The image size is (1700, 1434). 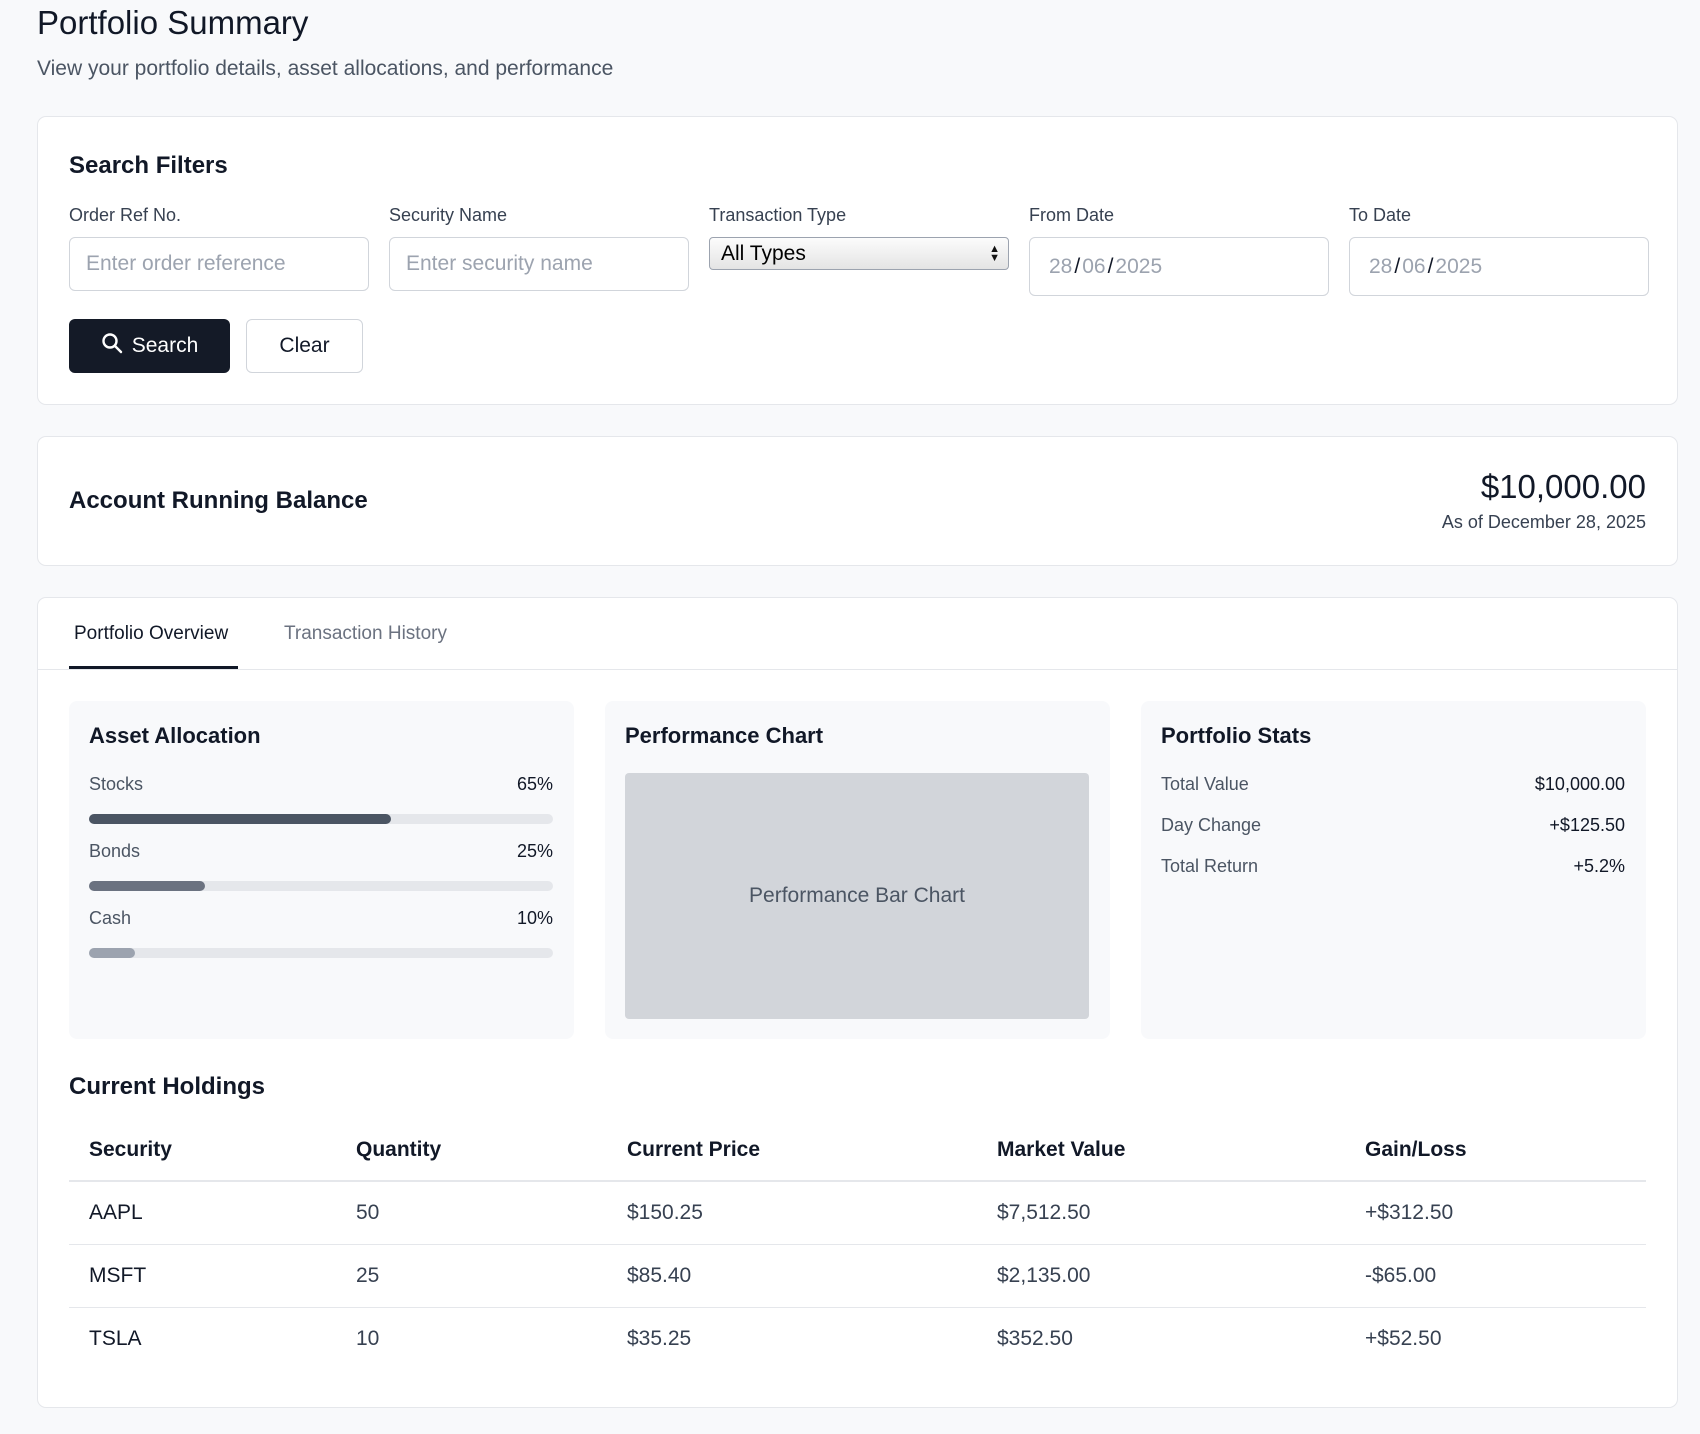 What do you see at coordinates (1543, 522) in the screenshot?
I see `balance-date: As of December 28, 2025` at bounding box center [1543, 522].